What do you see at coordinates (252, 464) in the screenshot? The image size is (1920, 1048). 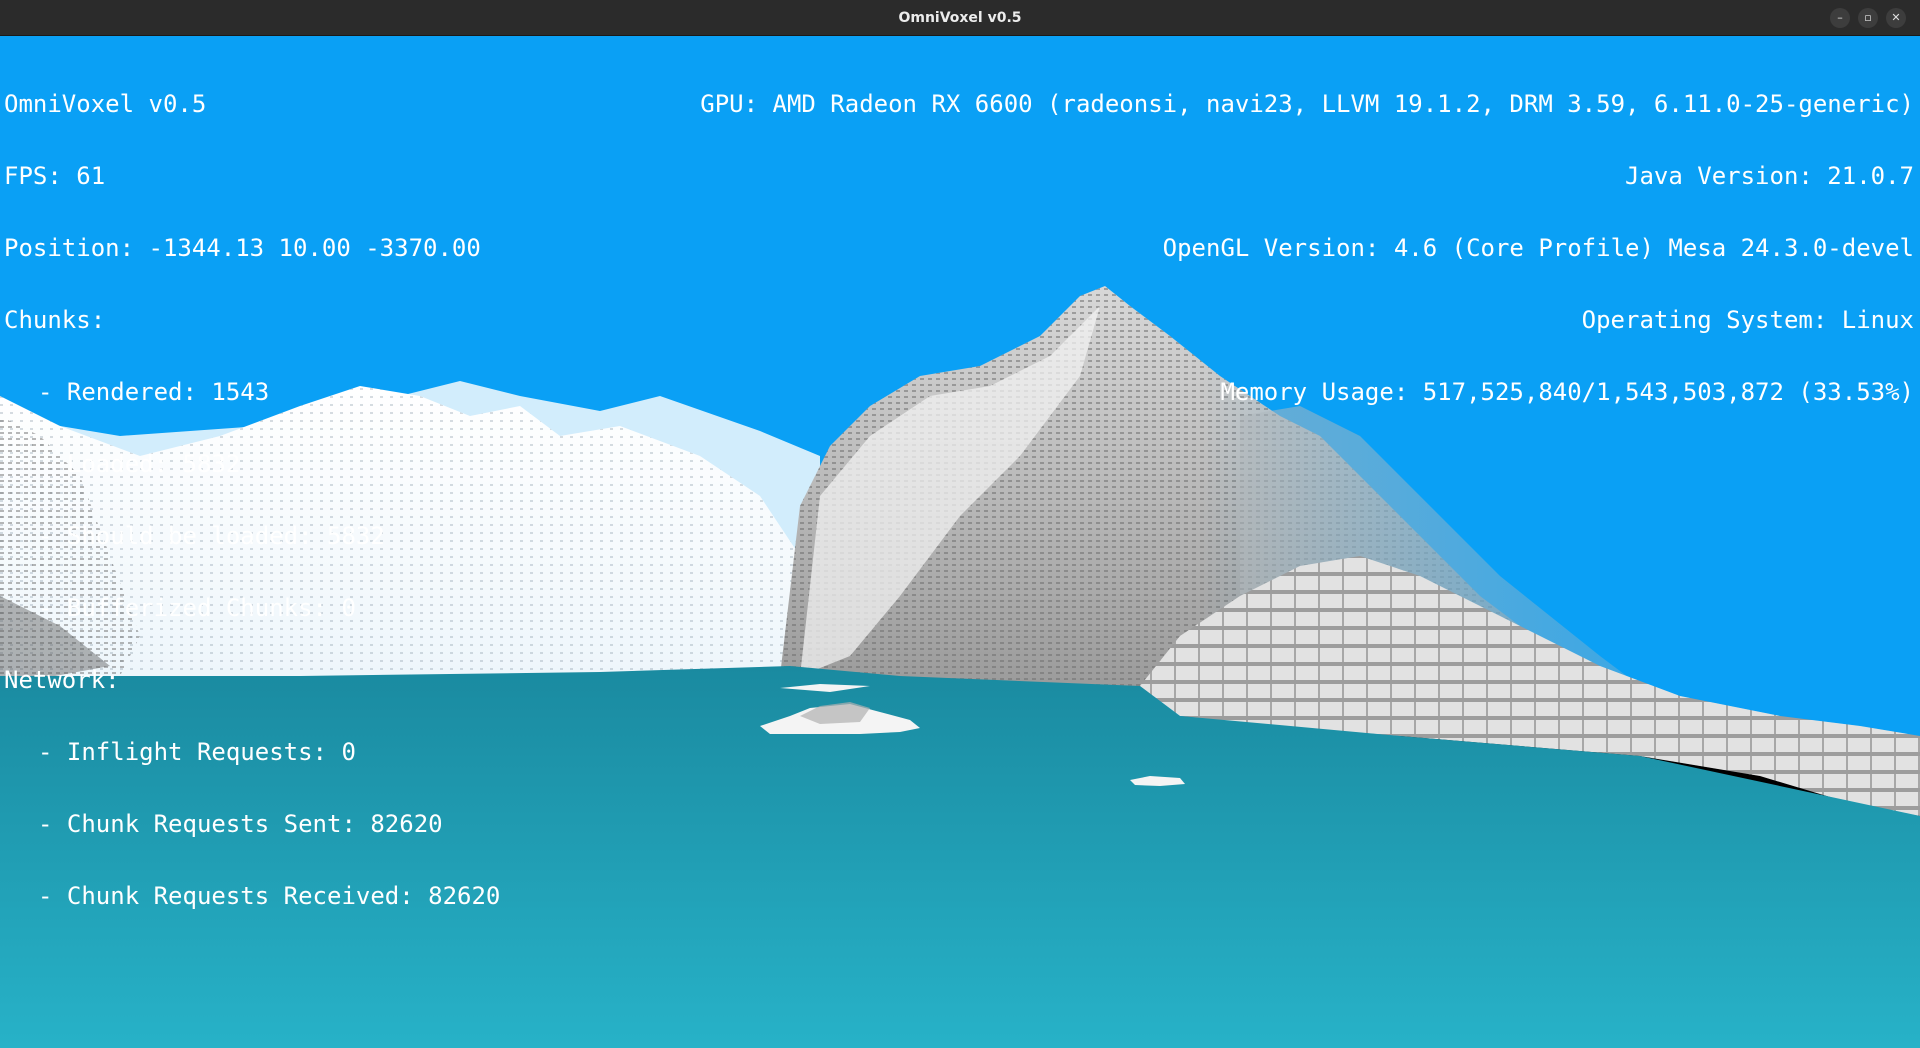 I see `chunks-loaded-text: Loaded: 5832` at bounding box center [252, 464].